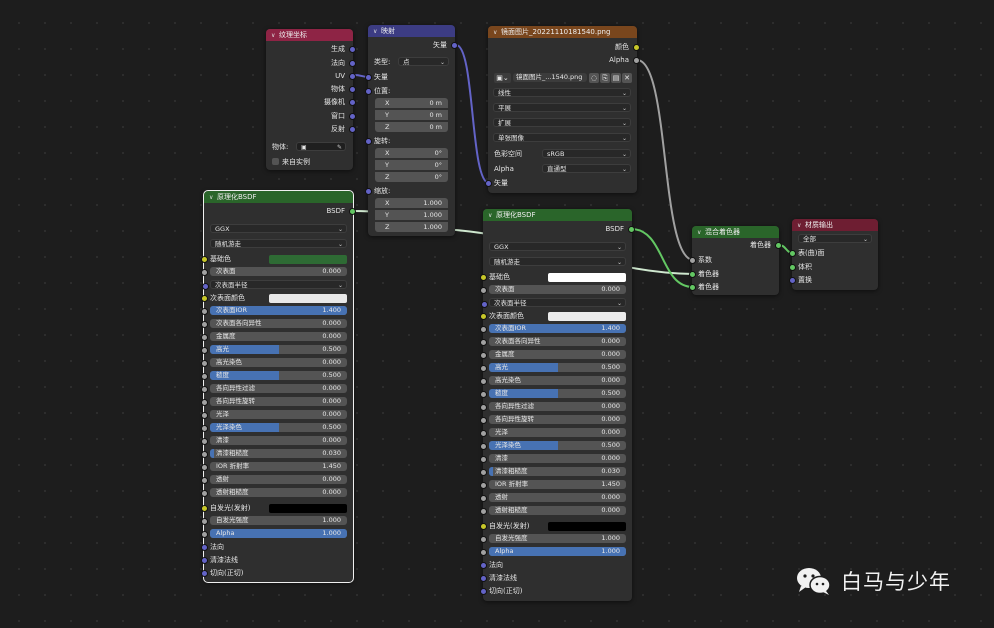  What do you see at coordinates (308, 259) in the screenshot?
I see `base-color-swatch` at bounding box center [308, 259].